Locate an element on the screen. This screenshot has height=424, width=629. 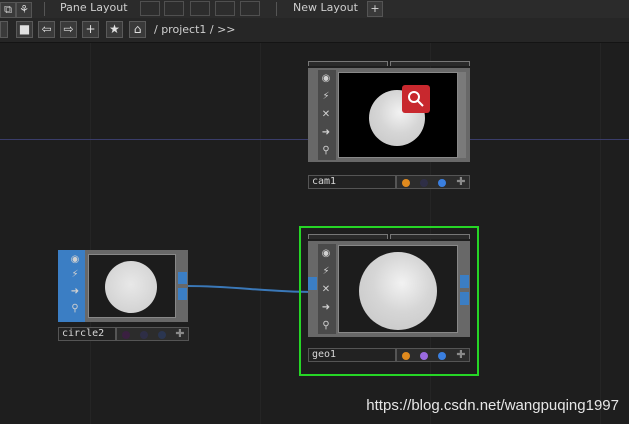
home-icon: ⌂ is located at coordinates (137, 29).